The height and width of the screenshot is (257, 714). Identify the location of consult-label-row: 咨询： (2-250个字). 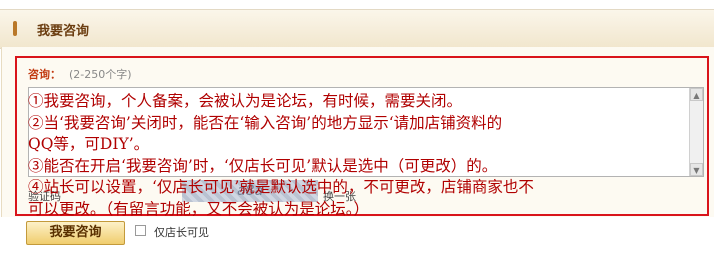
(80, 74).